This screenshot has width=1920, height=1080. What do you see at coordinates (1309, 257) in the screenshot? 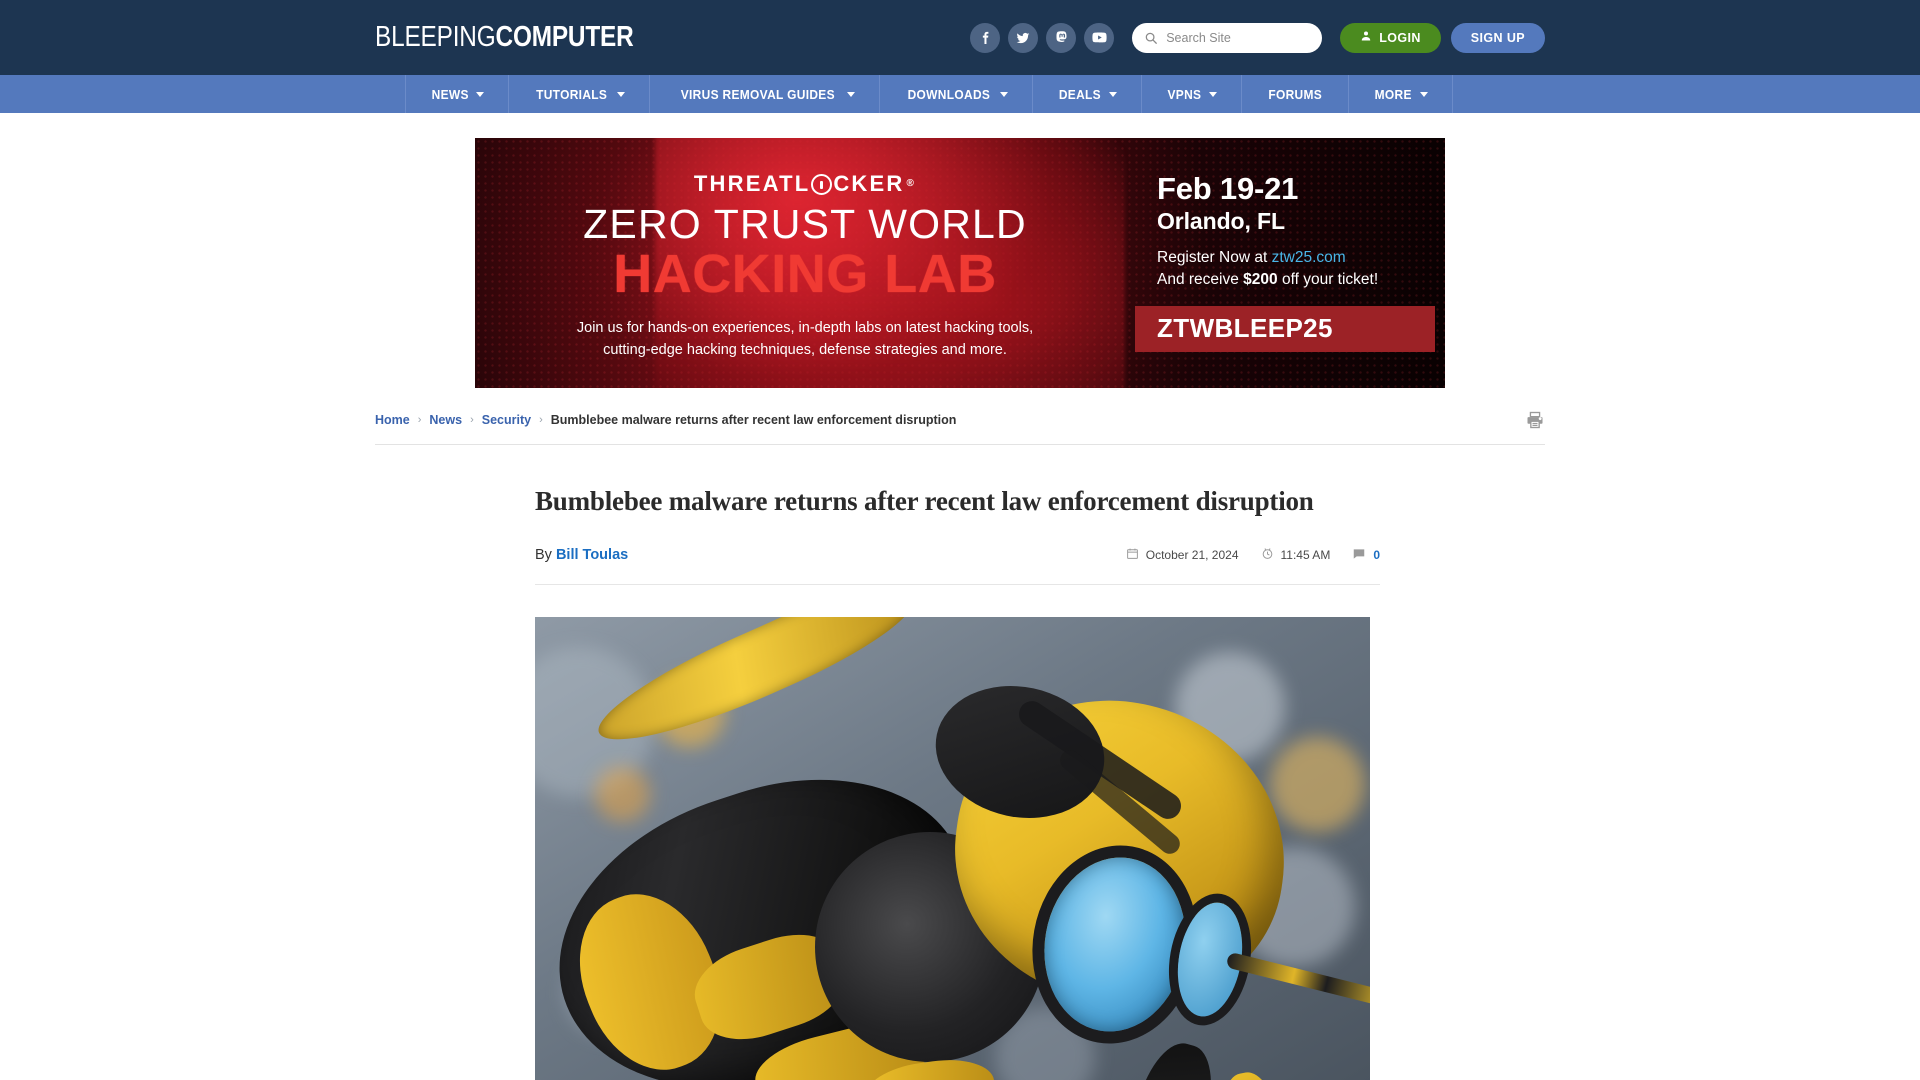
I see `ad-register-link: ztw25.com` at bounding box center [1309, 257].